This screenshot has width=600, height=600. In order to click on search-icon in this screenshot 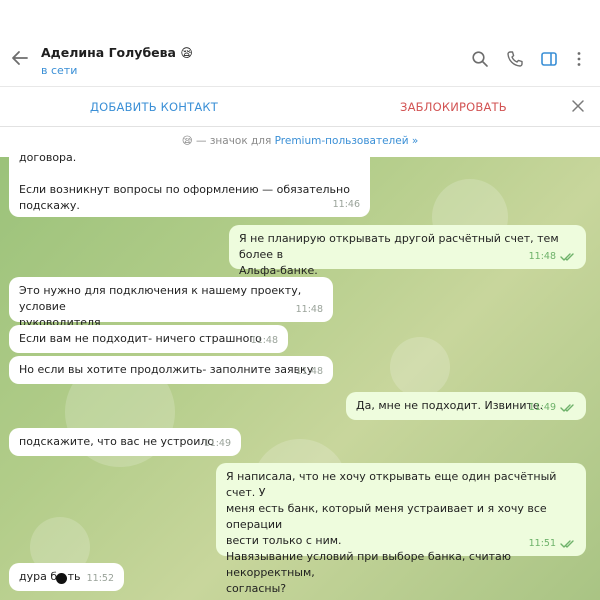, I will do `click(480, 59)`.